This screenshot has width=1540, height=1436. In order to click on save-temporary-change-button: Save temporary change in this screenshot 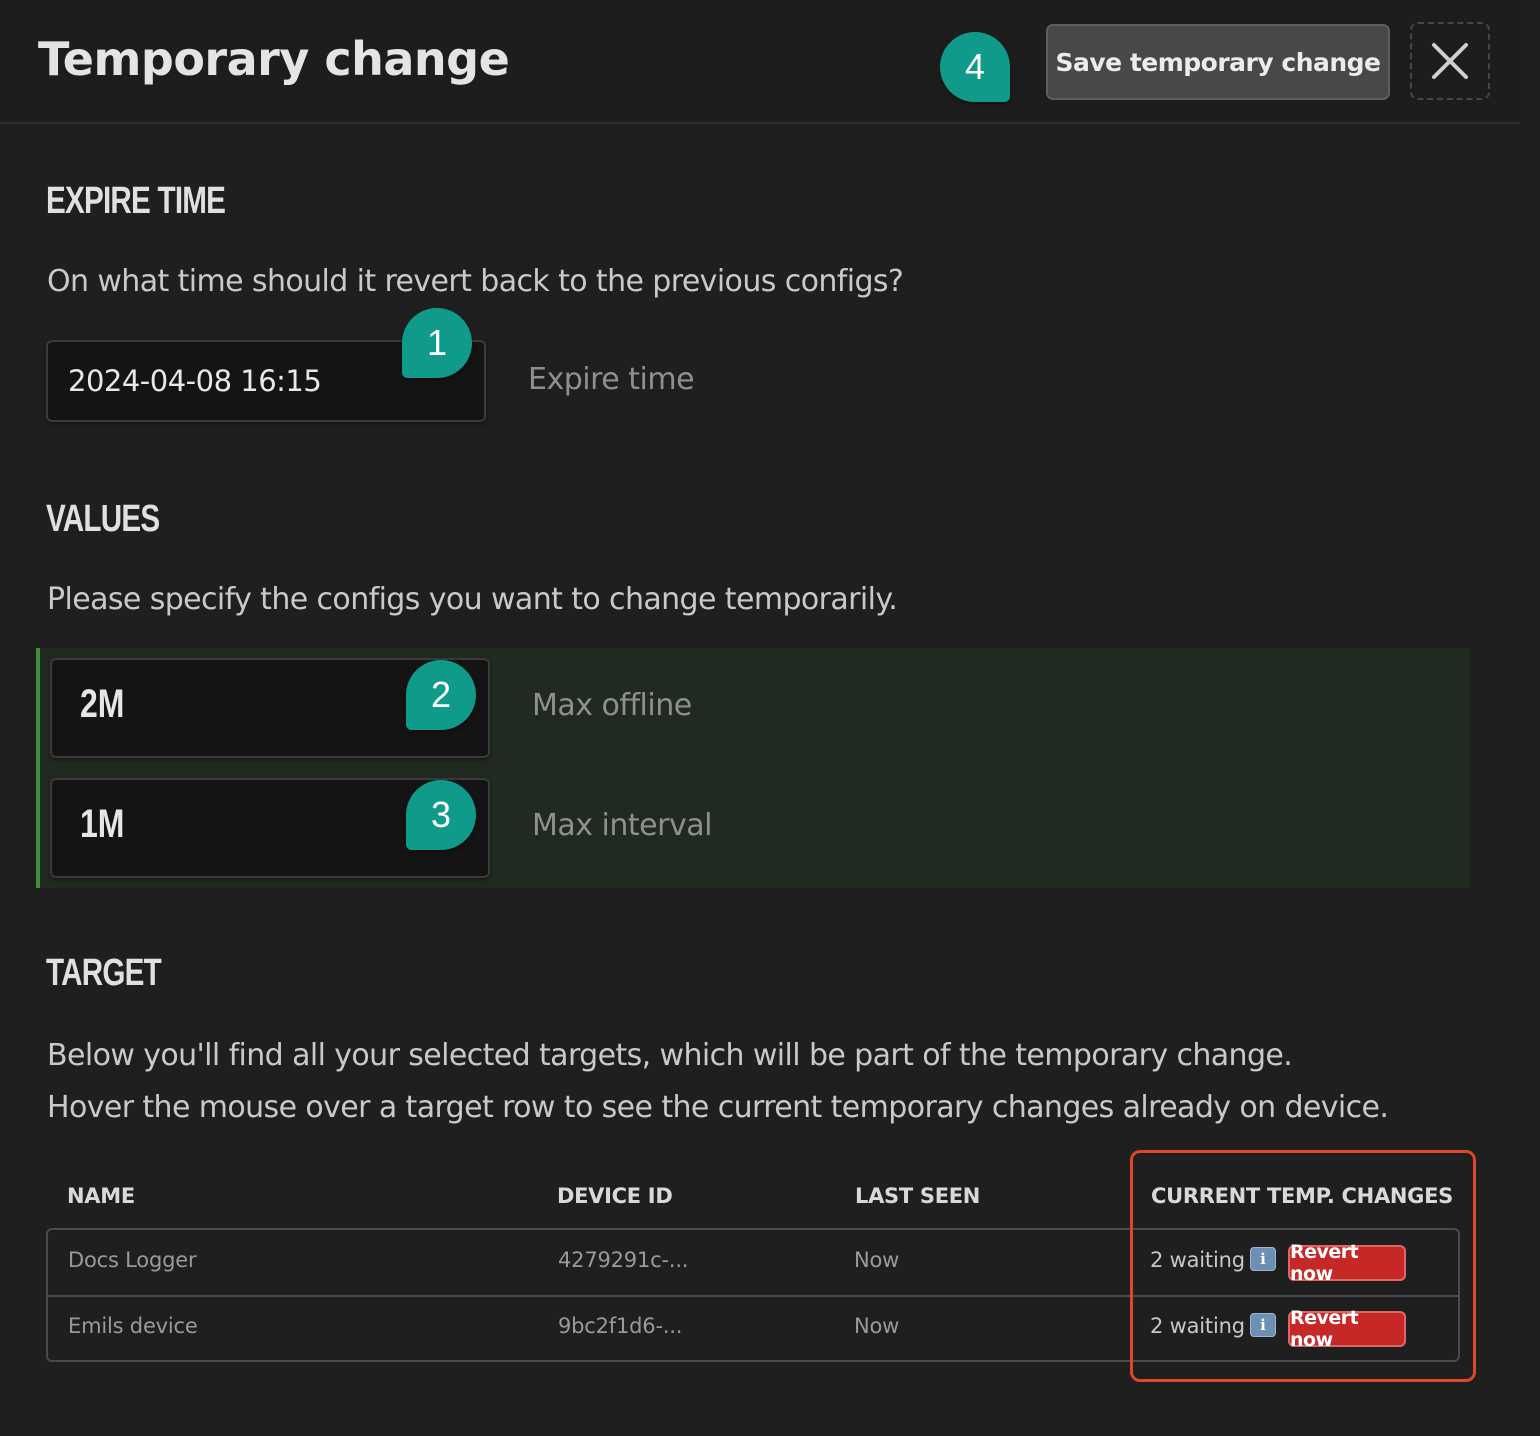, I will do `click(1218, 62)`.